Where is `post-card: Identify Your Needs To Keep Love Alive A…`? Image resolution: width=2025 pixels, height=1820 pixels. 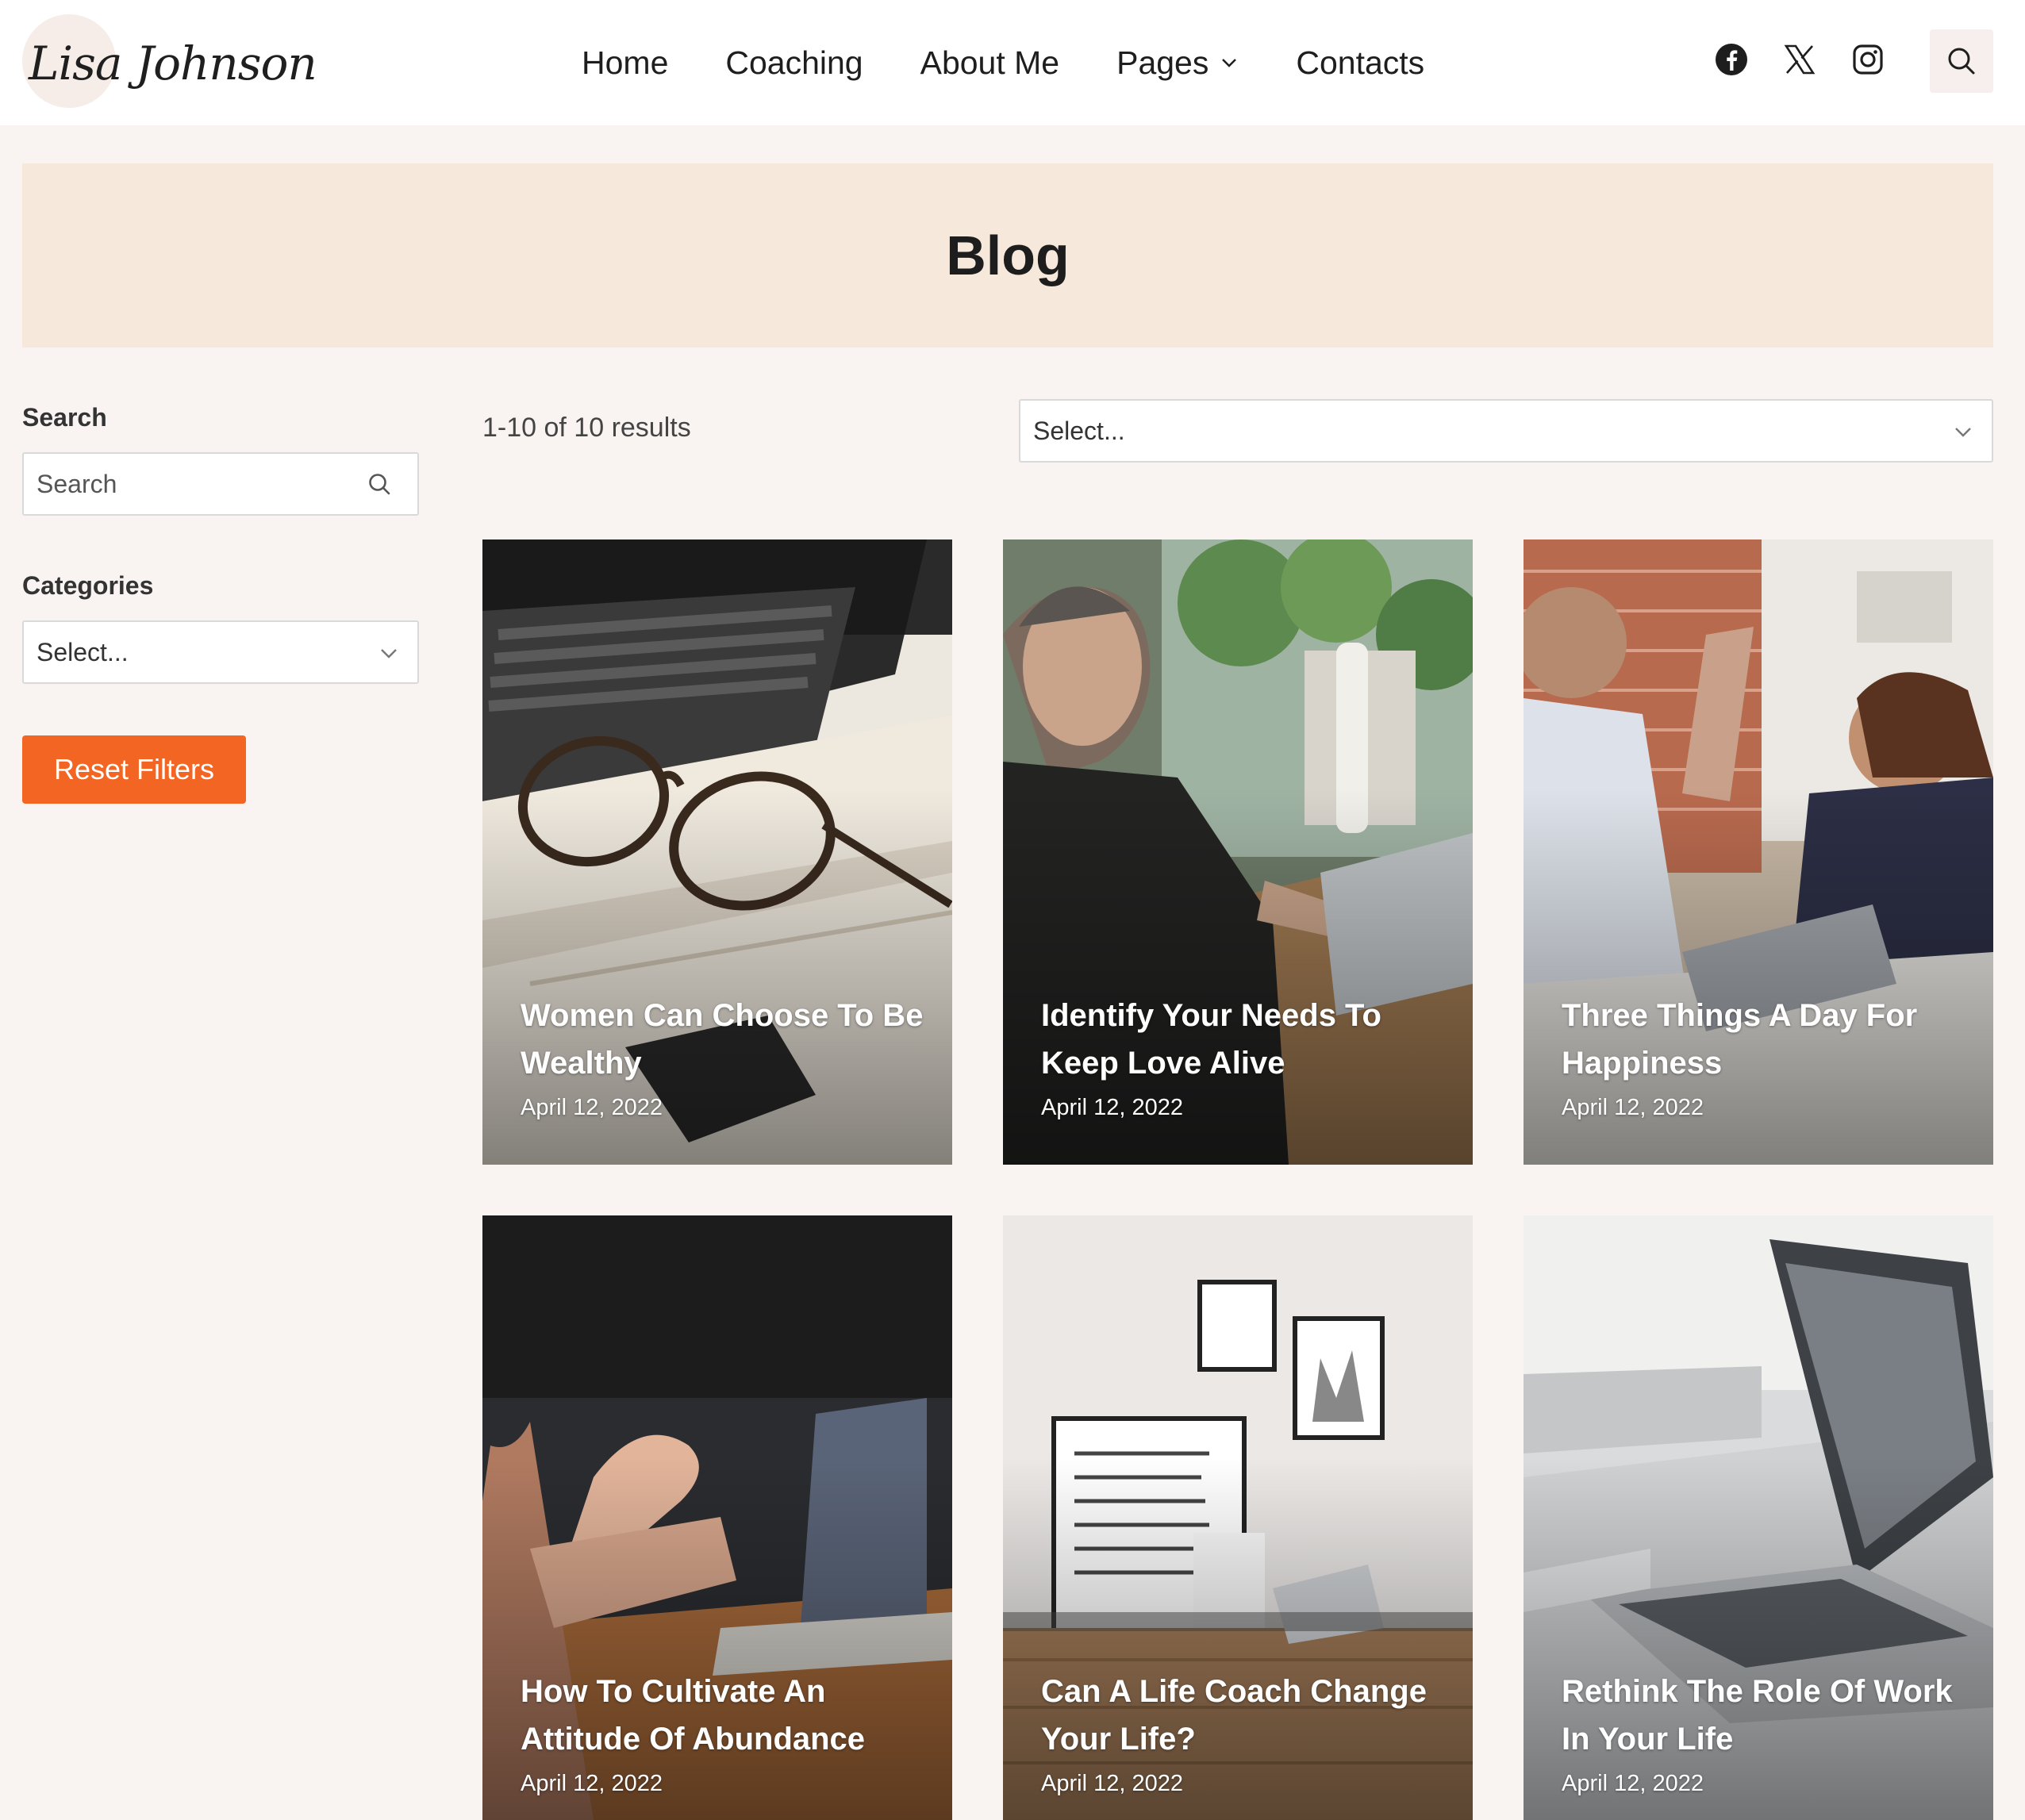
post-card: Identify Your Needs To Keep Love Alive A… is located at coordinates (1238, 852).